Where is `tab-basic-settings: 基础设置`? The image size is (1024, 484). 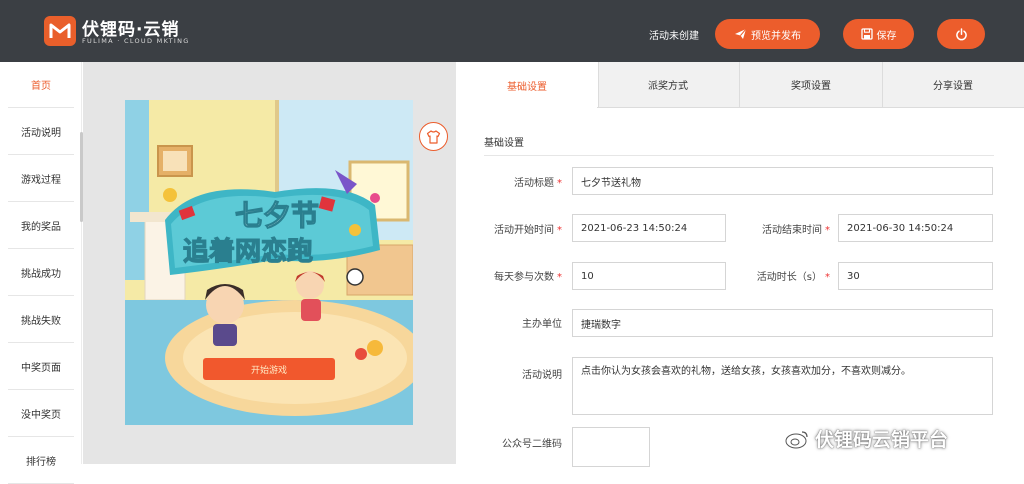 tab-basic-settings: 基础设置 is located at coordinates (527, 85).